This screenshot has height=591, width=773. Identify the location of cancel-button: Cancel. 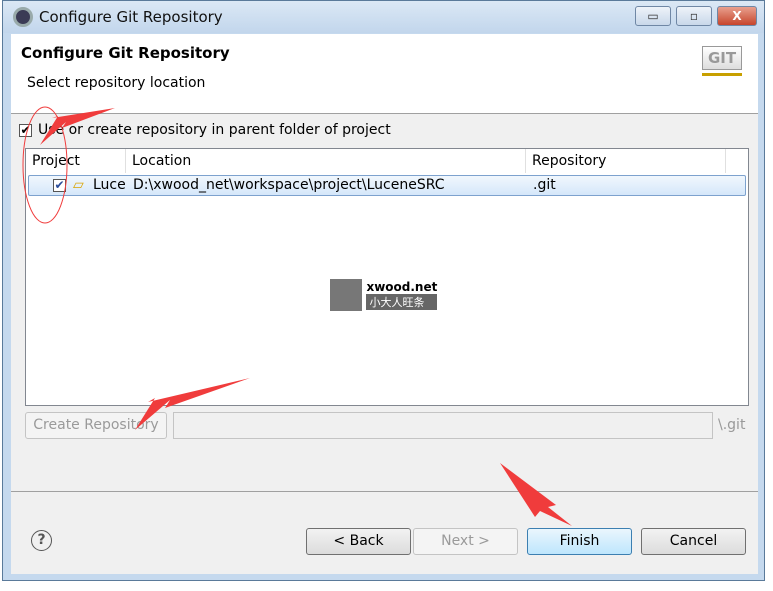
(693, 541).